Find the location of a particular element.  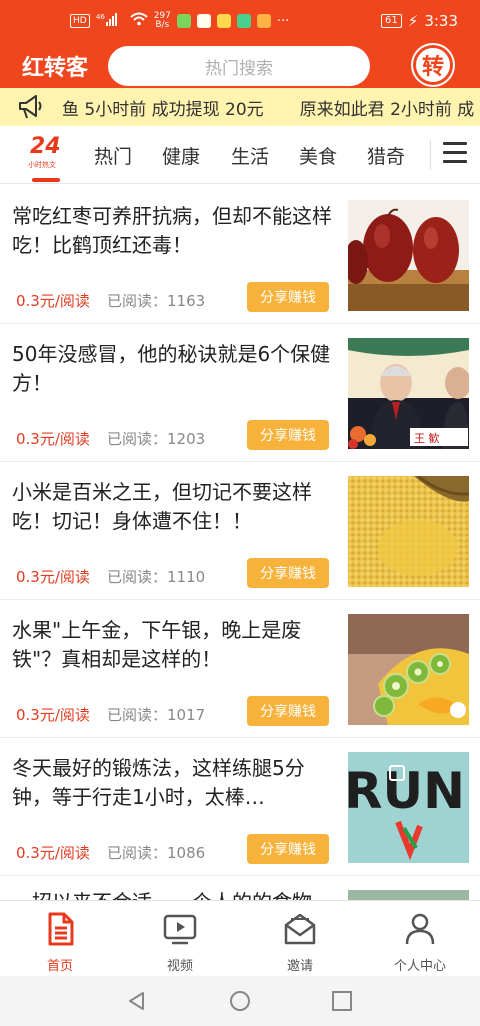

status-bar: HD 46 297 B/s ··· 61 ⚡ 3:33 is located at coordinates (240, 20).